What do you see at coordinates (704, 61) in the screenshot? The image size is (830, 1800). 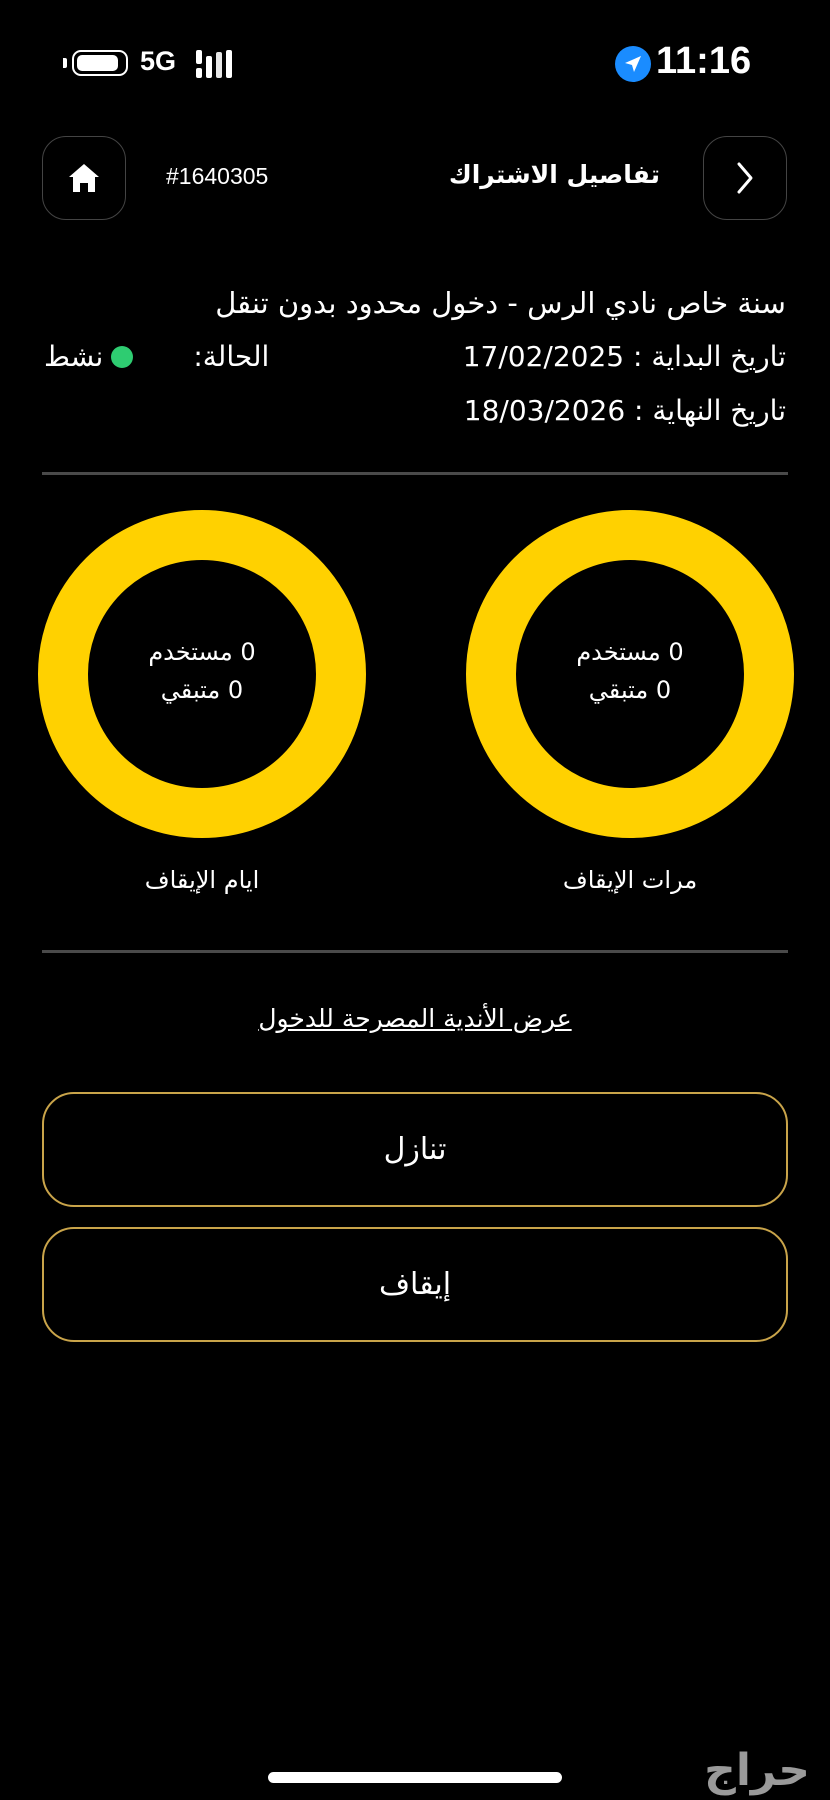 I see `clock: 11:16` at bounding box center [704, 61].